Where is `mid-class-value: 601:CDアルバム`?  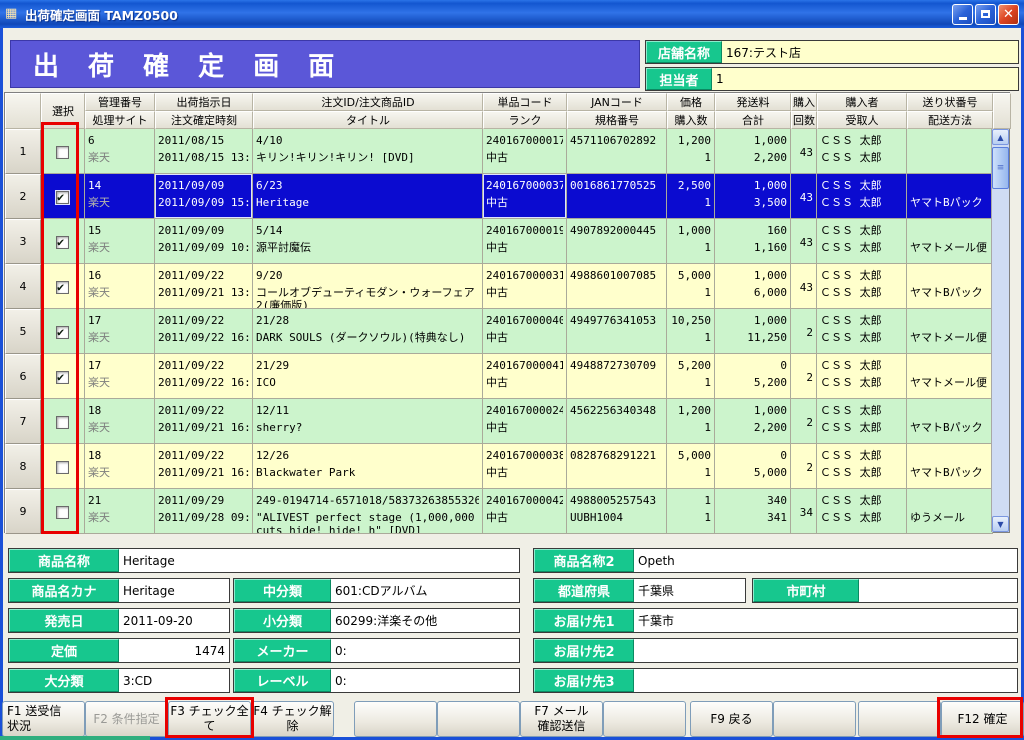
mid-class-value: 601:CDアルバム is located at coordinates (425, 590).